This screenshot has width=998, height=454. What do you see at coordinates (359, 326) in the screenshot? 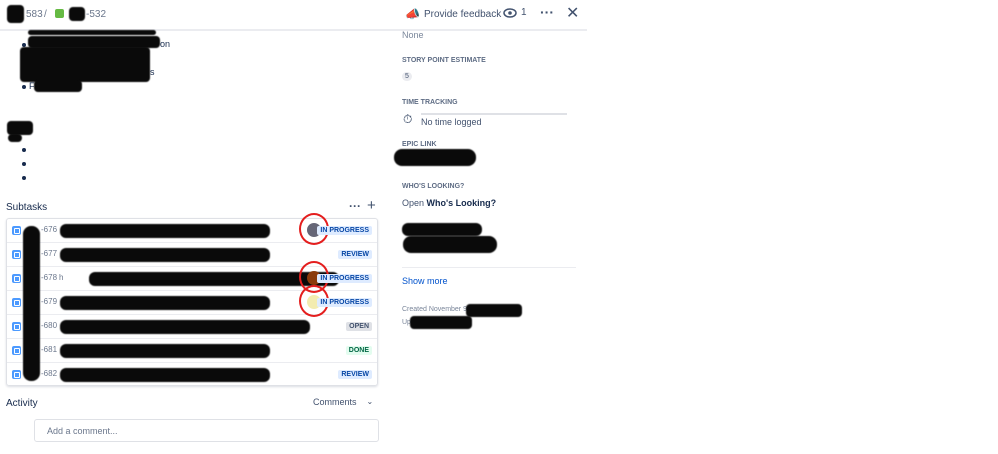
I see `status-lozenge: OPEN` at bounding box center [359, 326].